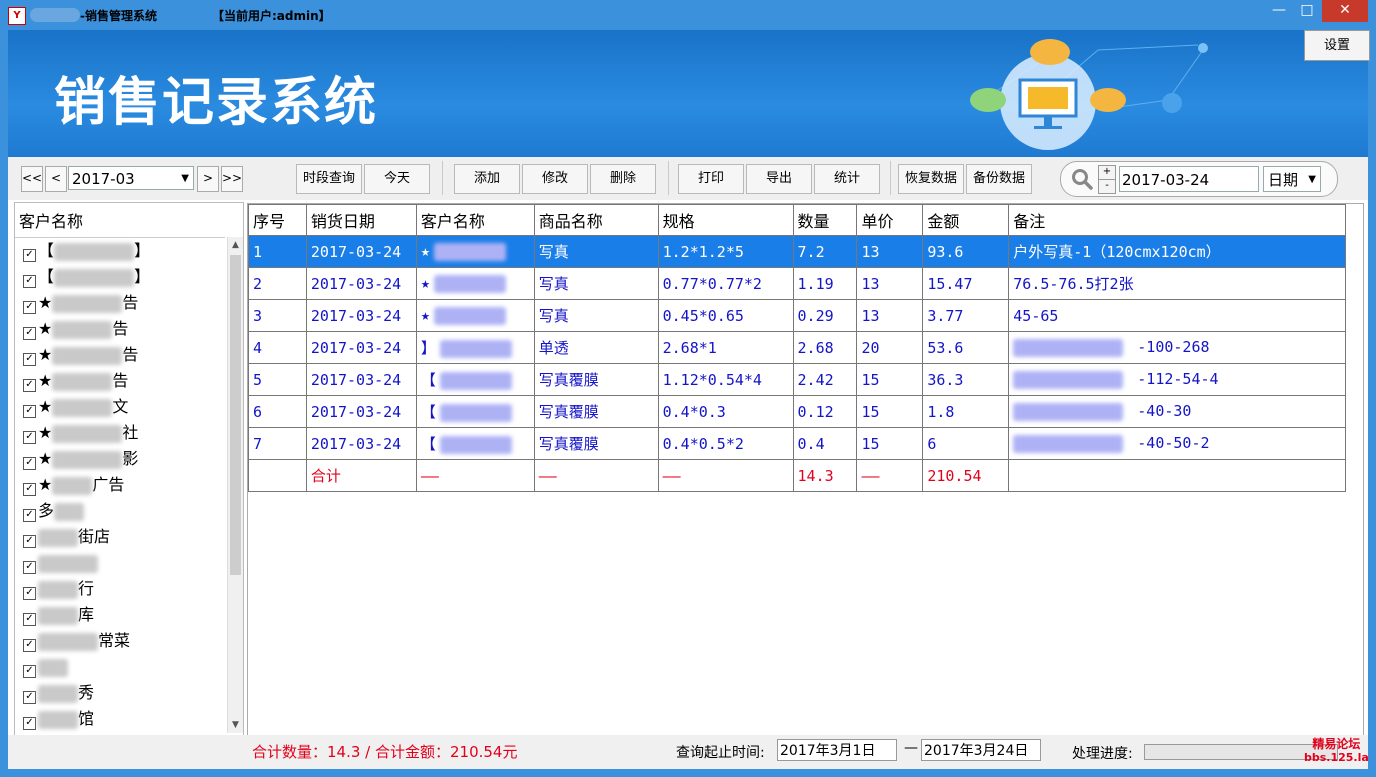 This screenshot has width=1376, height=777. What do you see at coordinates (120, 511) in the screenshot?
I see `customer-item: ✓ 多` at bounding box center [120, 511].